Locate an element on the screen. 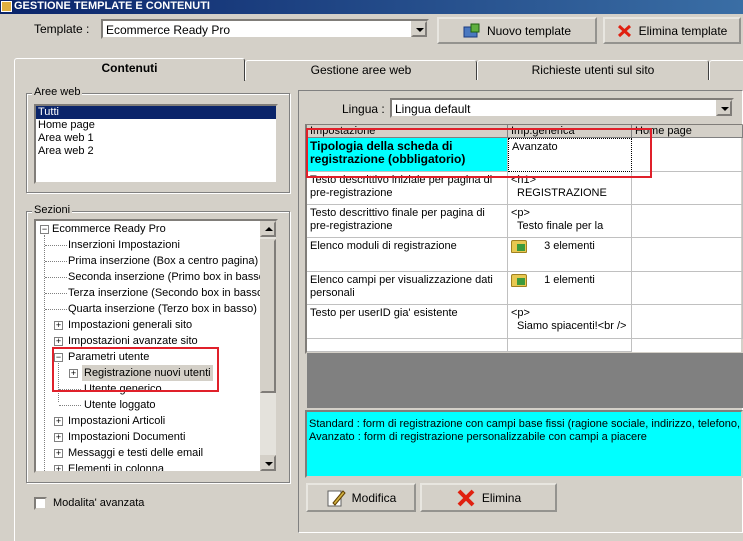 The width and height of the screenshot is (743, 541). tree-item-messaggi-email: Messaggi e testi delle email is located at coordinates (135, 453).